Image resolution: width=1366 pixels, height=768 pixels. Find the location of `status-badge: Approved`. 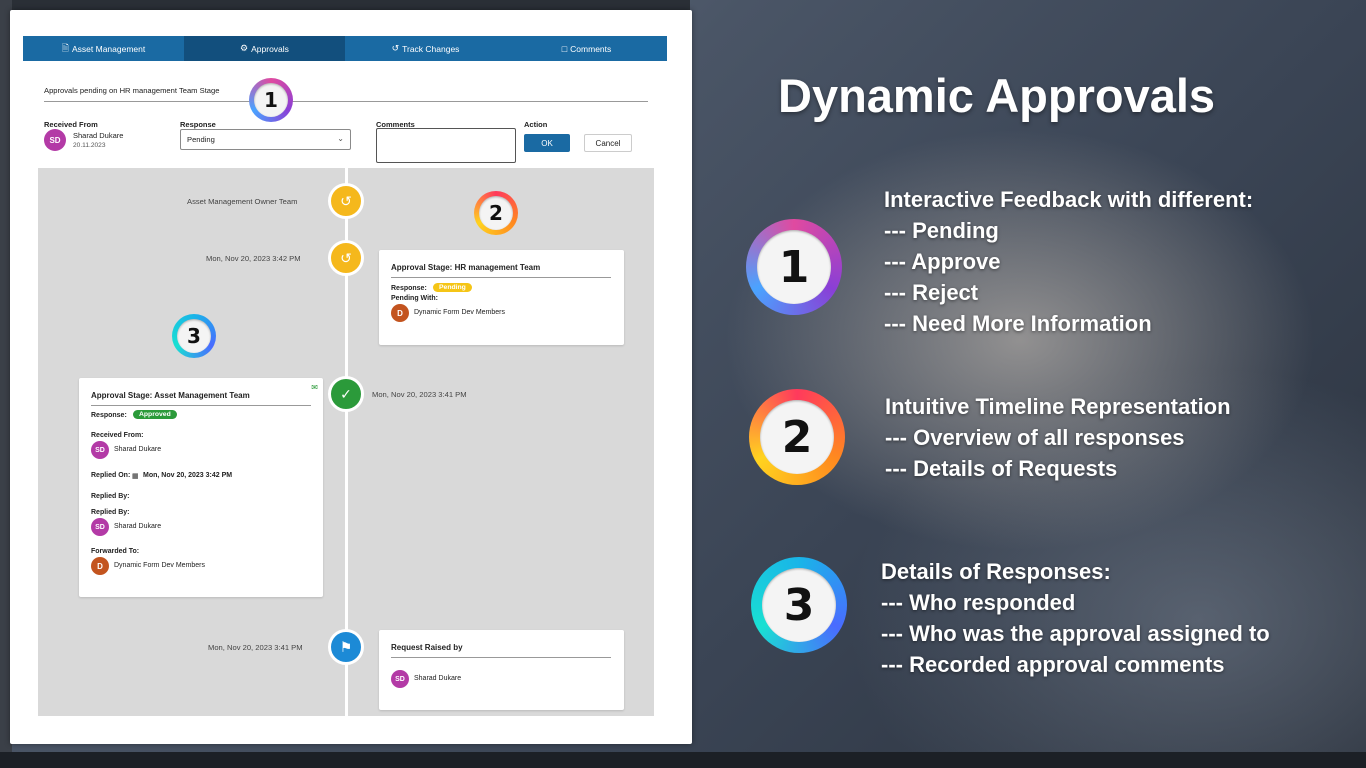

status-badge: Approved is located at coordinates (155, 414).